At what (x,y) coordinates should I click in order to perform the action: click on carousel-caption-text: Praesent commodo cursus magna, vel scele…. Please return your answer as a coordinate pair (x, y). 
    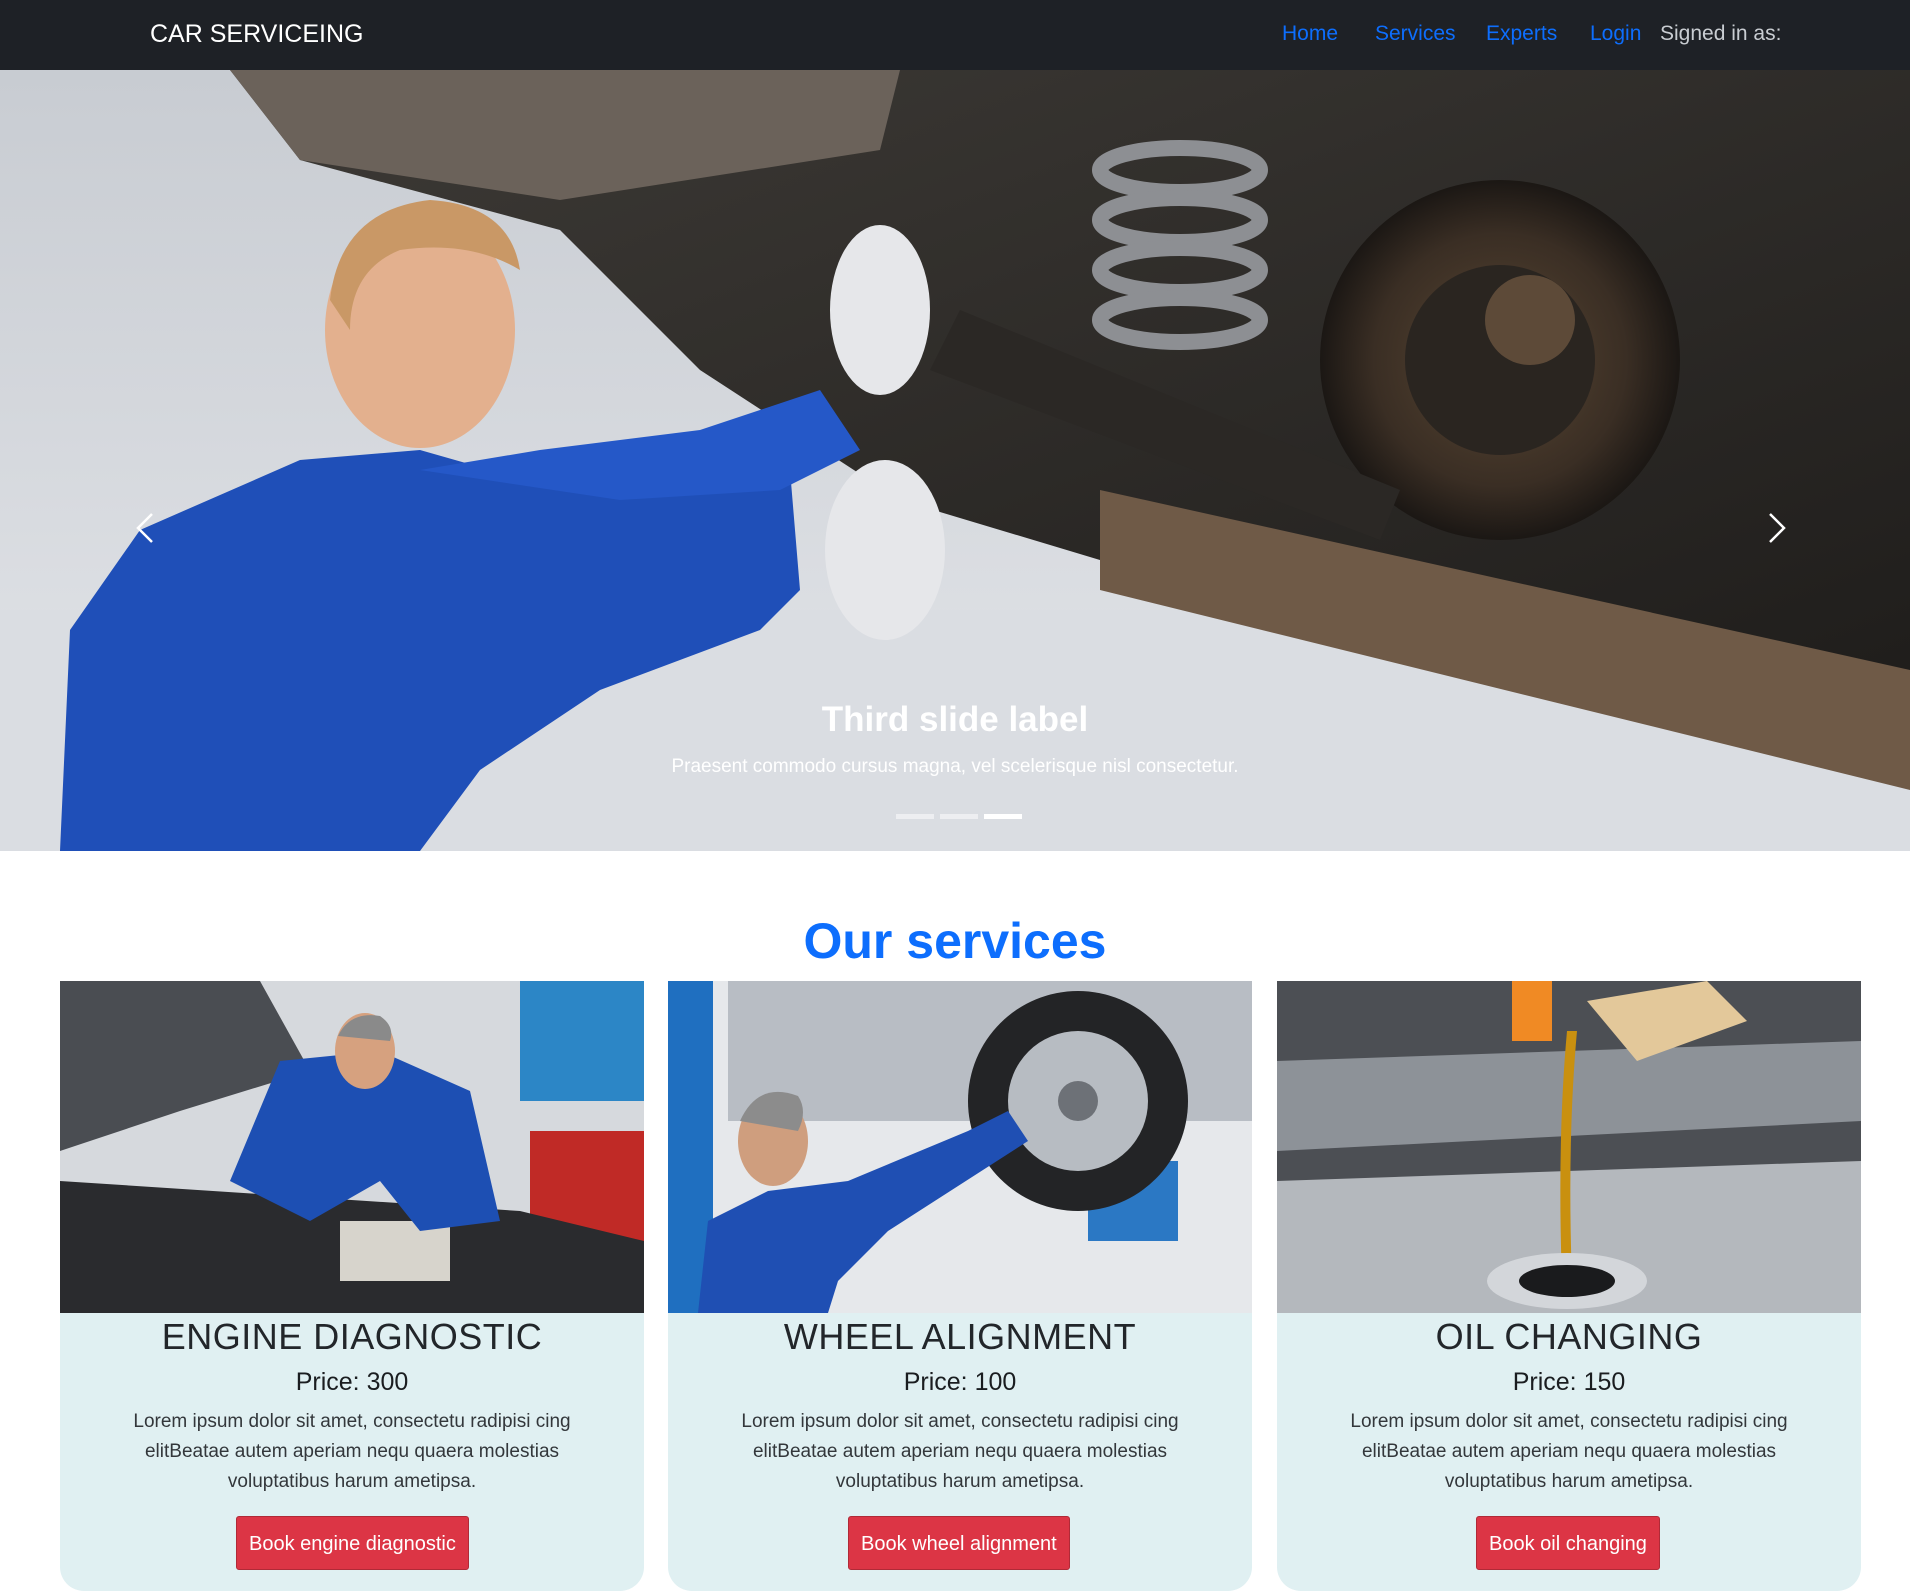
    Looking at the image, I should click on (955, 766).